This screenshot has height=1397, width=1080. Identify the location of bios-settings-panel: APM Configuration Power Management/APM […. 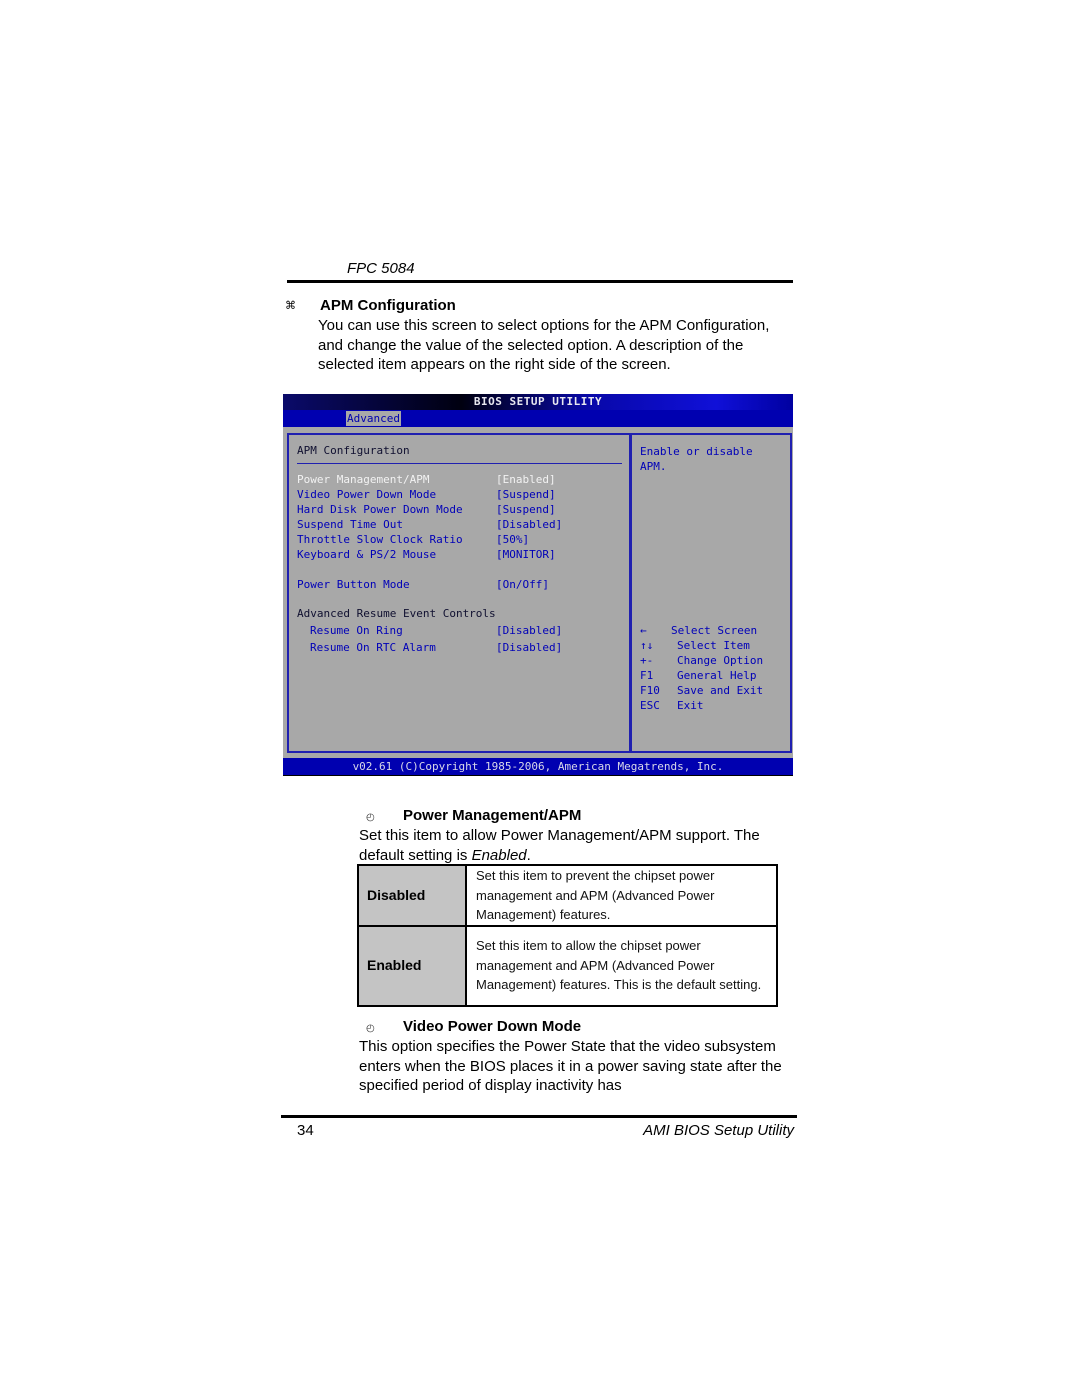
(459, 593).